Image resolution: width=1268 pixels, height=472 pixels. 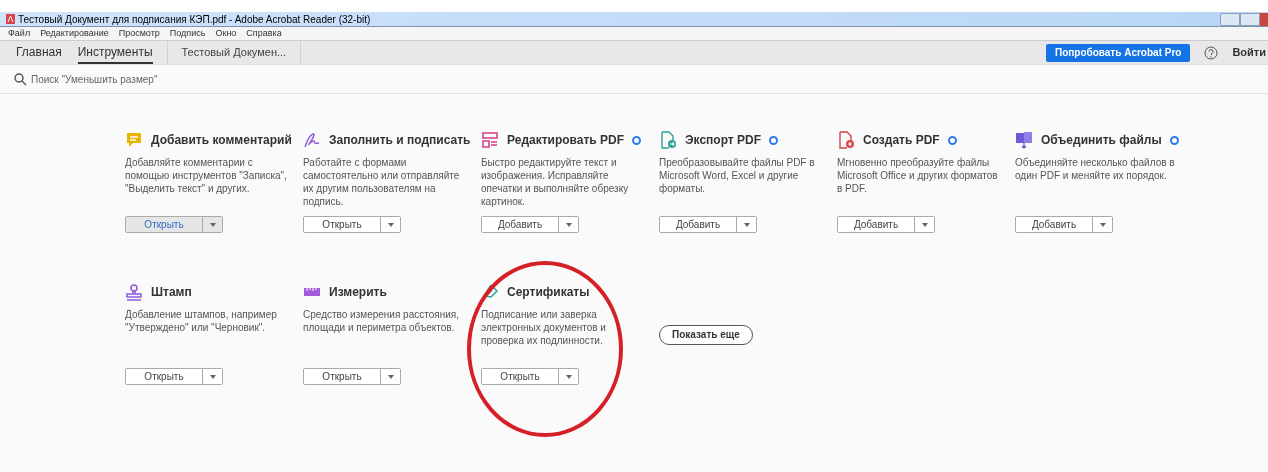 What do you see at coordinates (201, 321) in the screenshot?
I see `tool-description: Добавление штампов, например "Утверждено" или "Черновик".` at bounding box center [201, 321].